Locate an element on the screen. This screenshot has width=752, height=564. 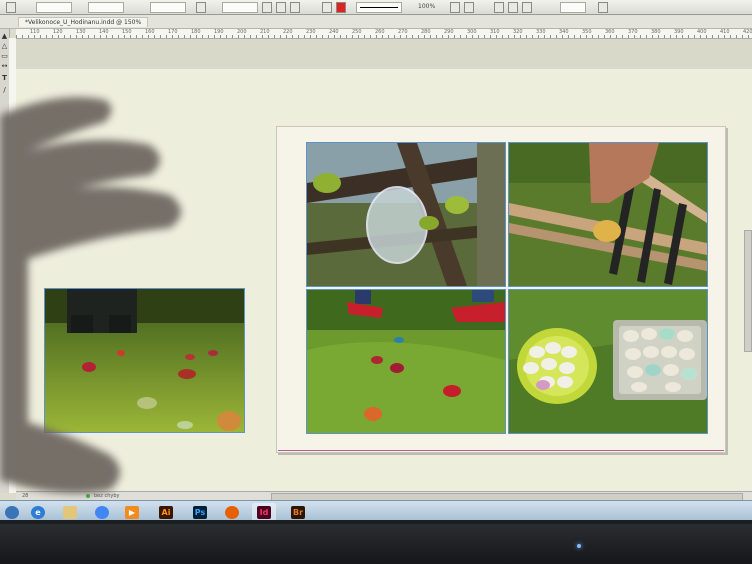
ruler-tick-label: 280 is located at coordinates (426, 32).